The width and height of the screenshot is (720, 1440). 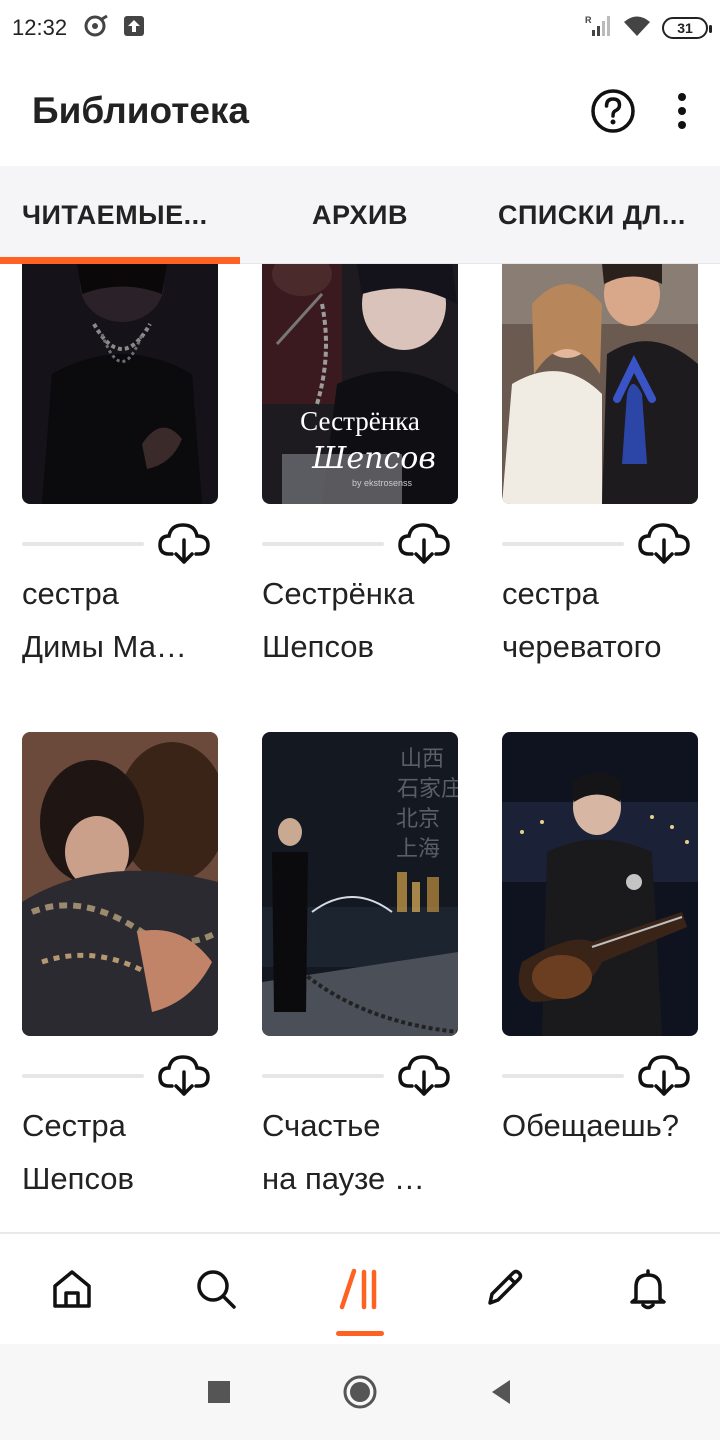 I want to click on signal-roaming-label: R, so click(x=588, y=20).